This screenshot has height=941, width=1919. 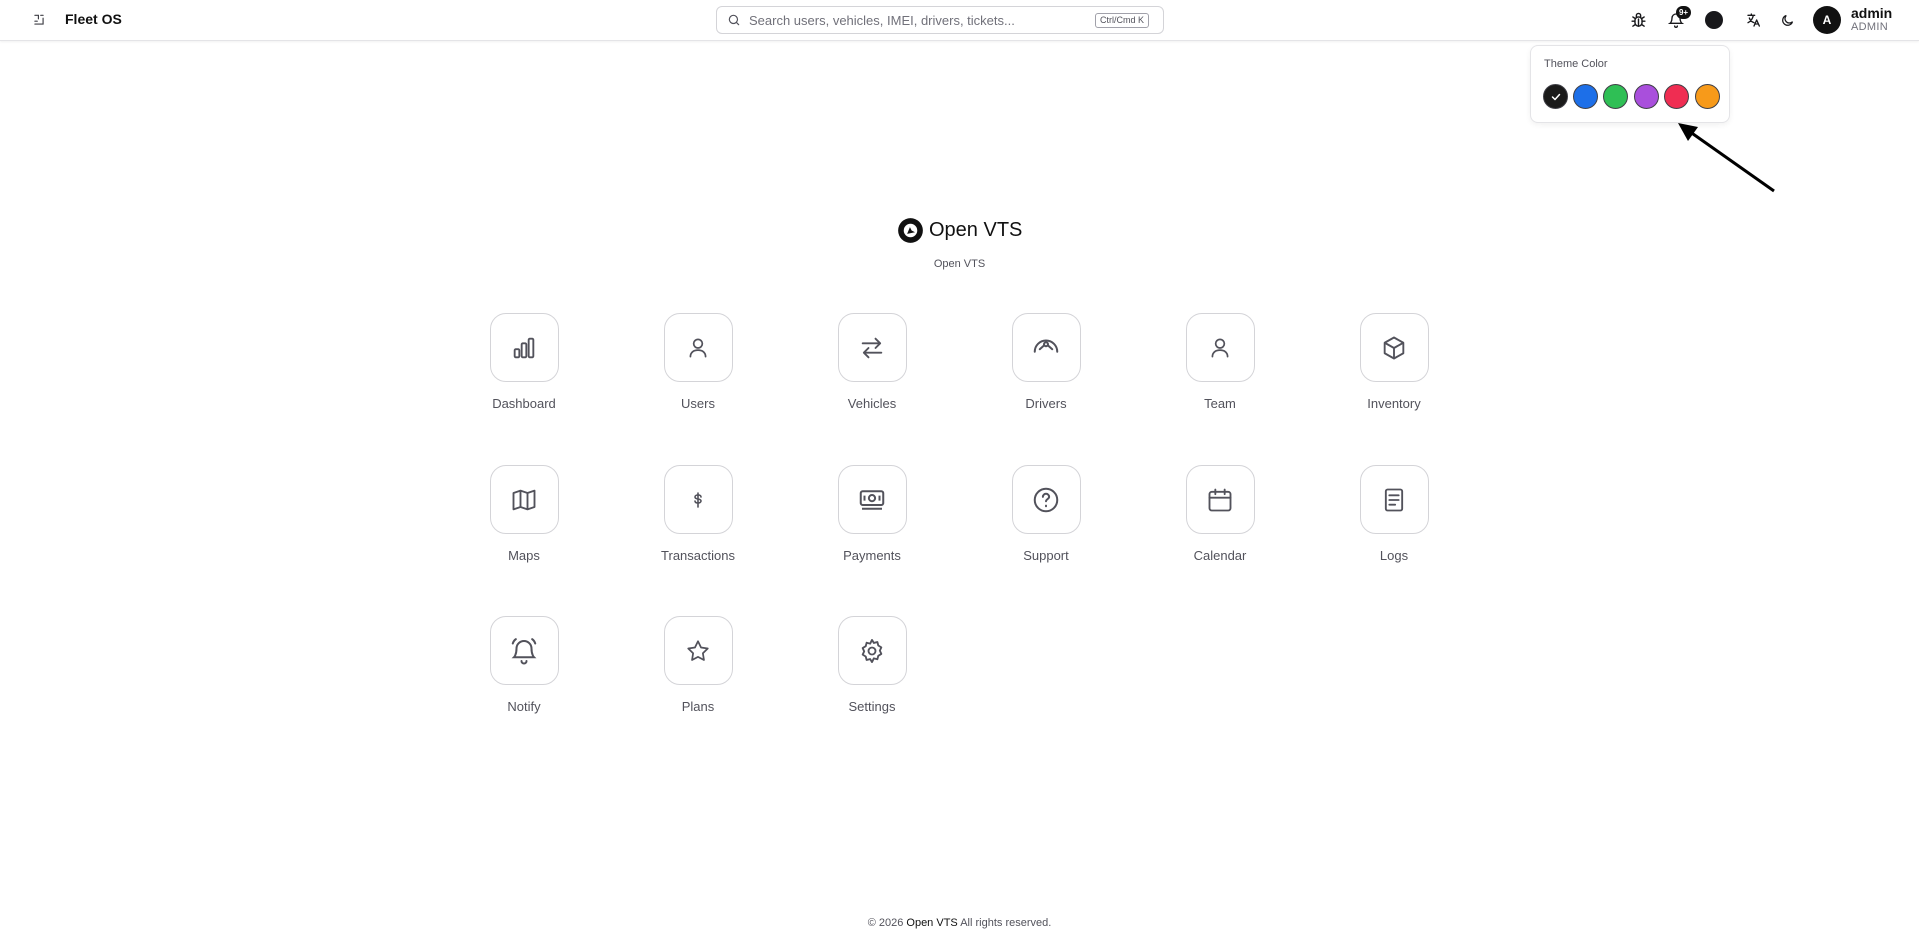 What do you see at coordinates (1707, 96) in the screenshot?
I see `swatch-orange` at bounding box center [1707, 96].